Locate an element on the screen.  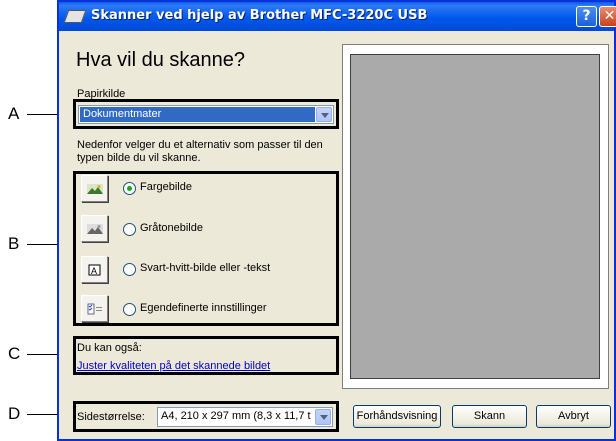
grayscale-photo-icon is located at coordinates (94, 228).